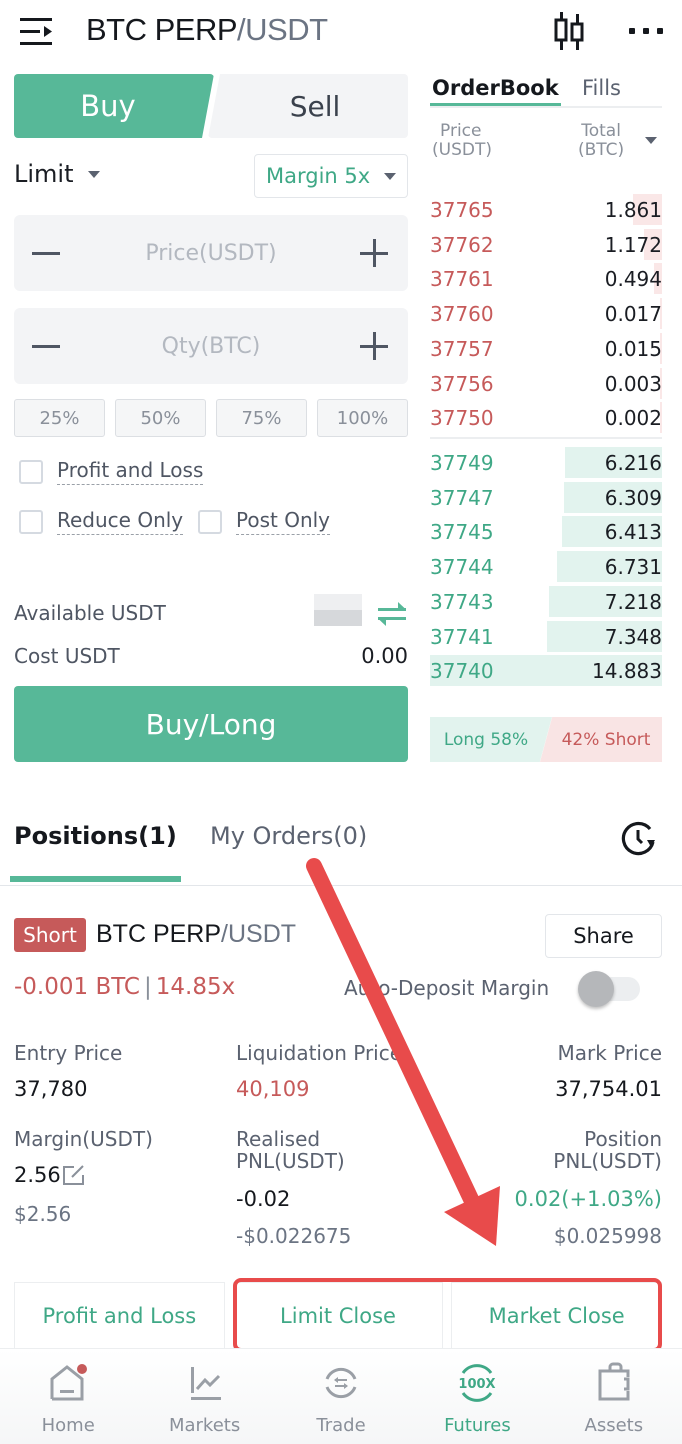  I want to click on sell-tab: Sell, so click(308, 106).